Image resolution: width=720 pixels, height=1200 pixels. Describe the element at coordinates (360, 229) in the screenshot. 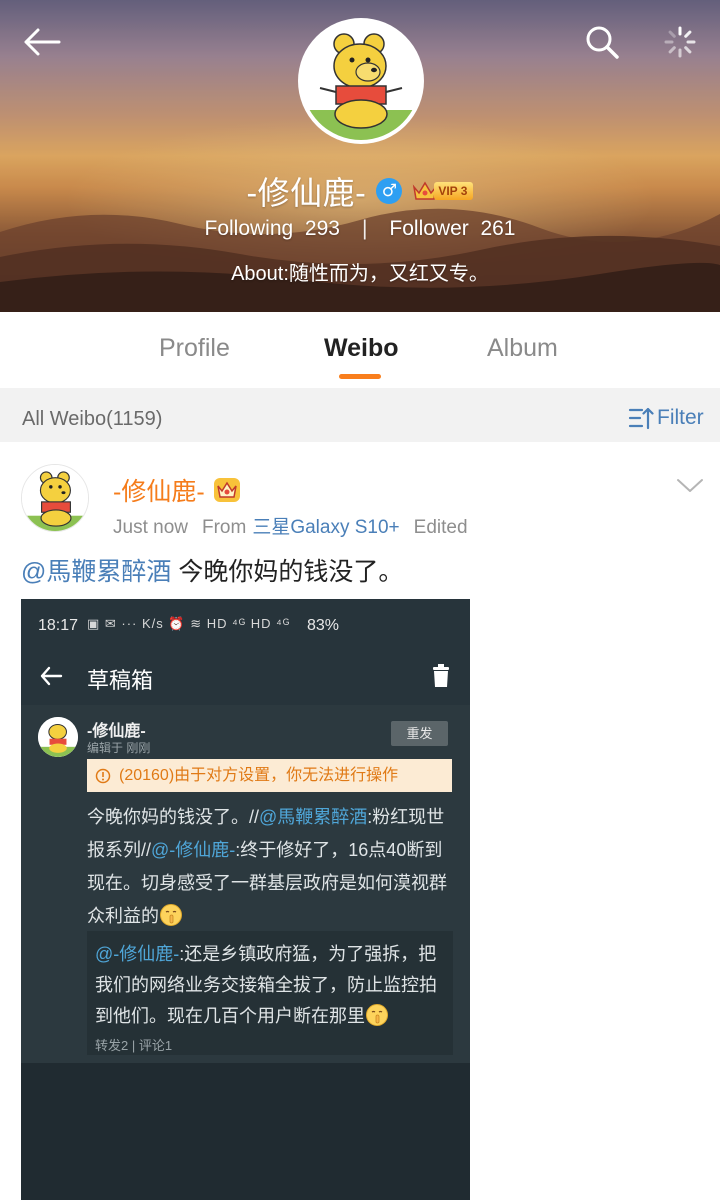

I see `profile-stats: Following 293 | Follower 261` at that location.